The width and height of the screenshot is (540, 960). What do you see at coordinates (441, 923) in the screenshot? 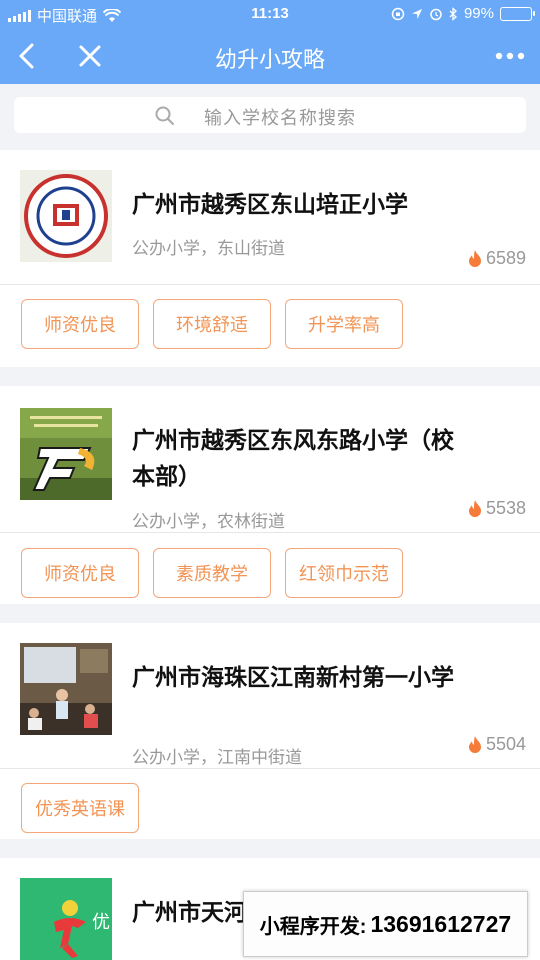
I see `developer-phone: 13691612727` at bounding box center [441, 923].